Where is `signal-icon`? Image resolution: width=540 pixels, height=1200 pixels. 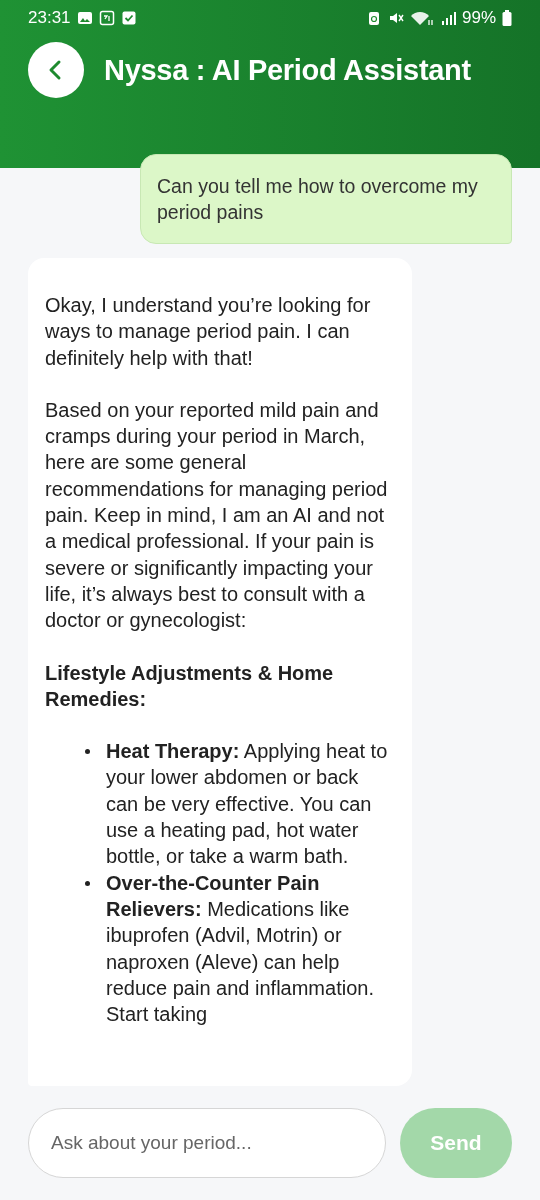
signal-icon is located at coordinates (447, 18).